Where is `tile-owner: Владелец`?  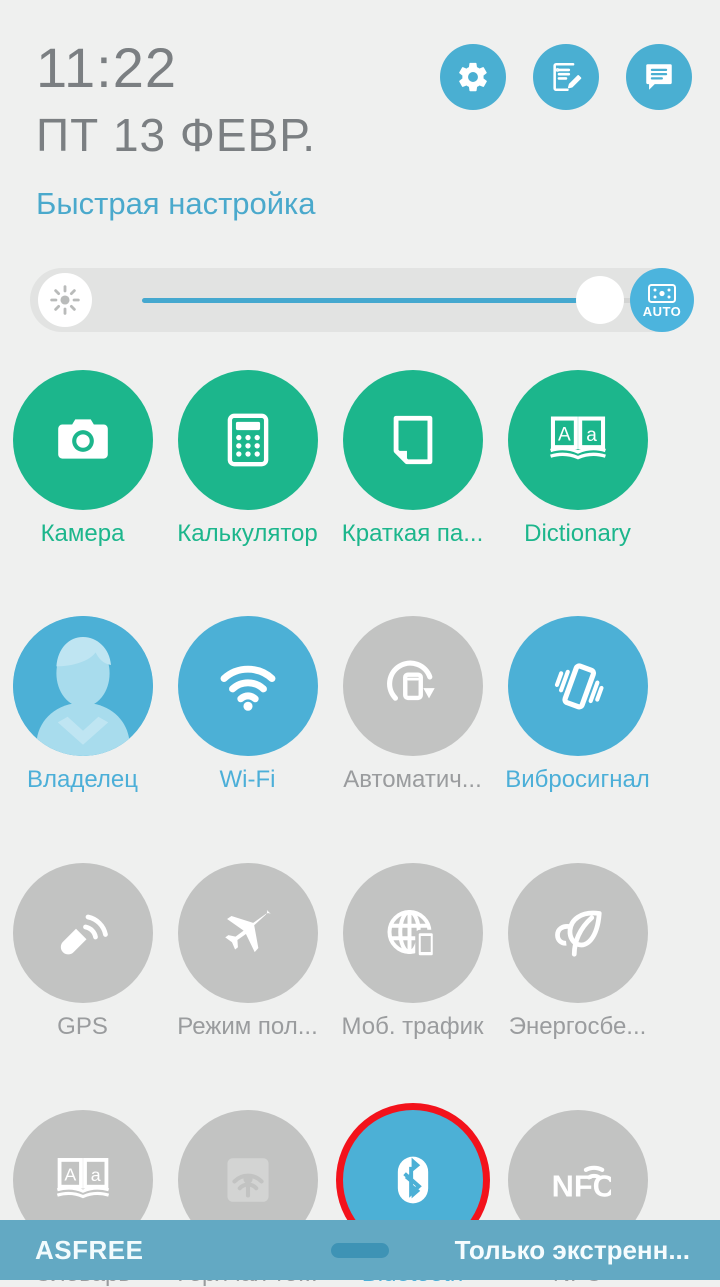
tile-owner: Владелец is located at coordinates (82, 704).